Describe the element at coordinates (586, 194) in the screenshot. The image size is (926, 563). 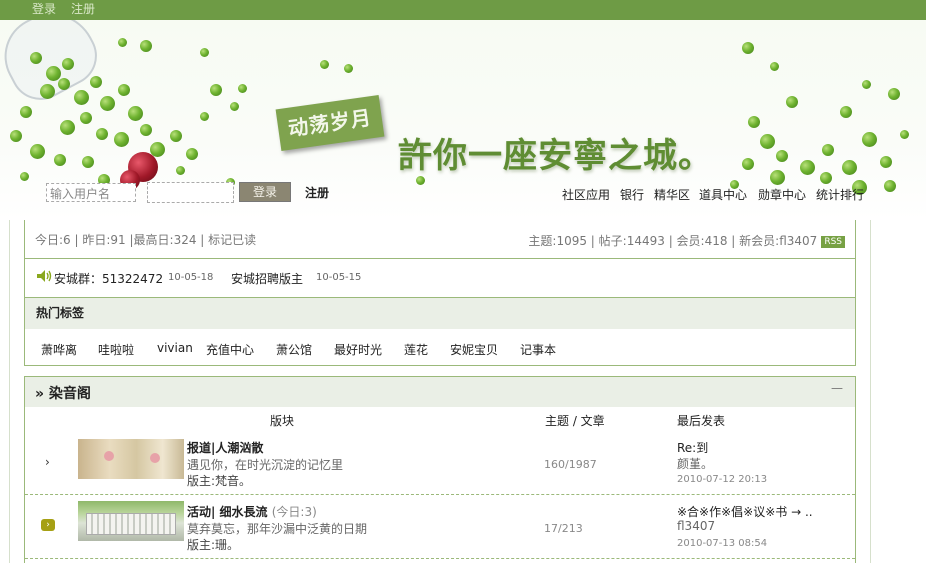
I see `nav-community-apps: 社区应用` at that location.